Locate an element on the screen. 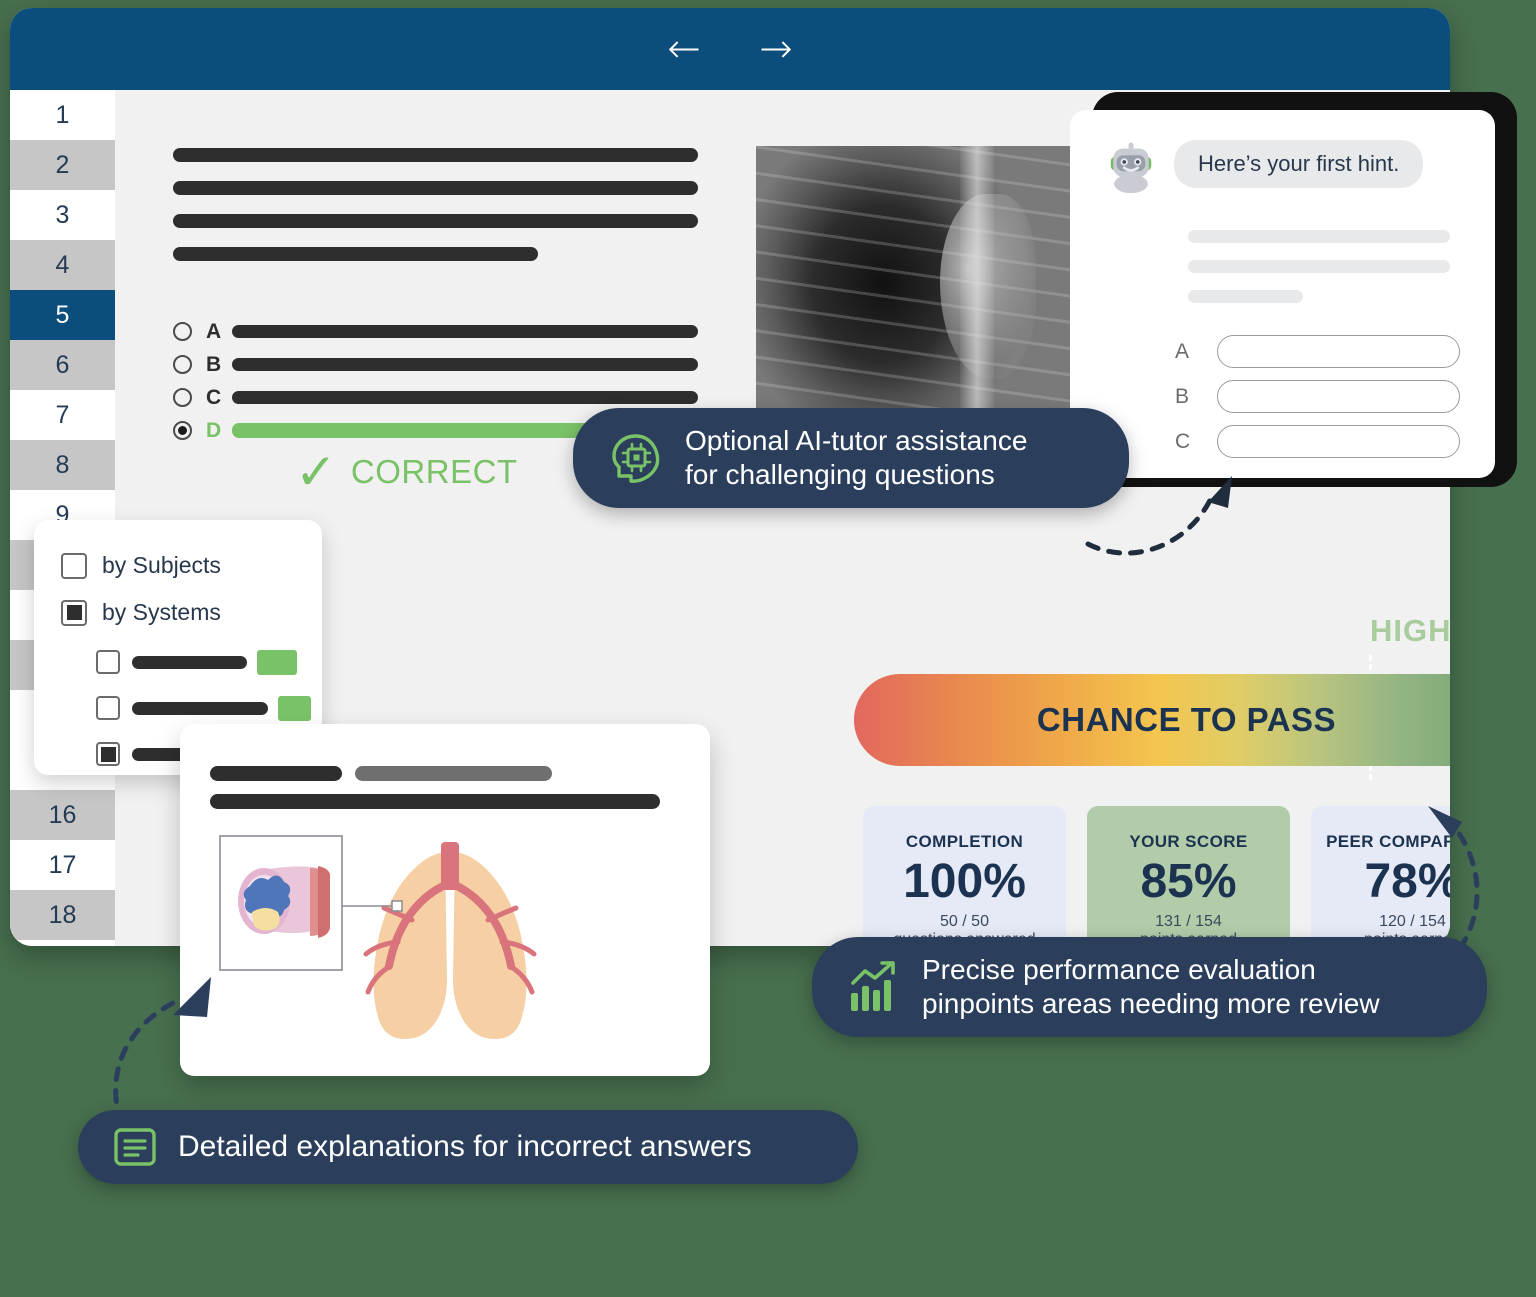  document-lines-icon is located at coordinates (135, 1147).